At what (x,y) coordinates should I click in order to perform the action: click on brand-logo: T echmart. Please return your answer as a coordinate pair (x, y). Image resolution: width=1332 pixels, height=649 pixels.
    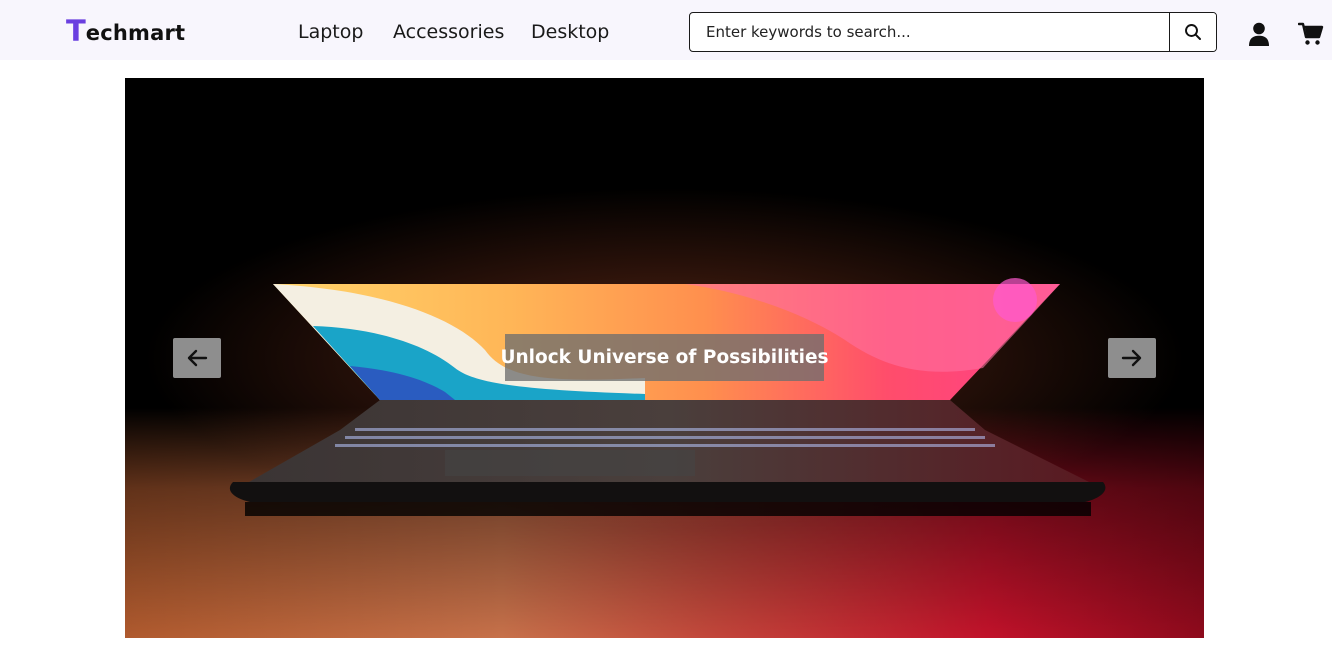
    Looking at the image, I should click on (125, 30).